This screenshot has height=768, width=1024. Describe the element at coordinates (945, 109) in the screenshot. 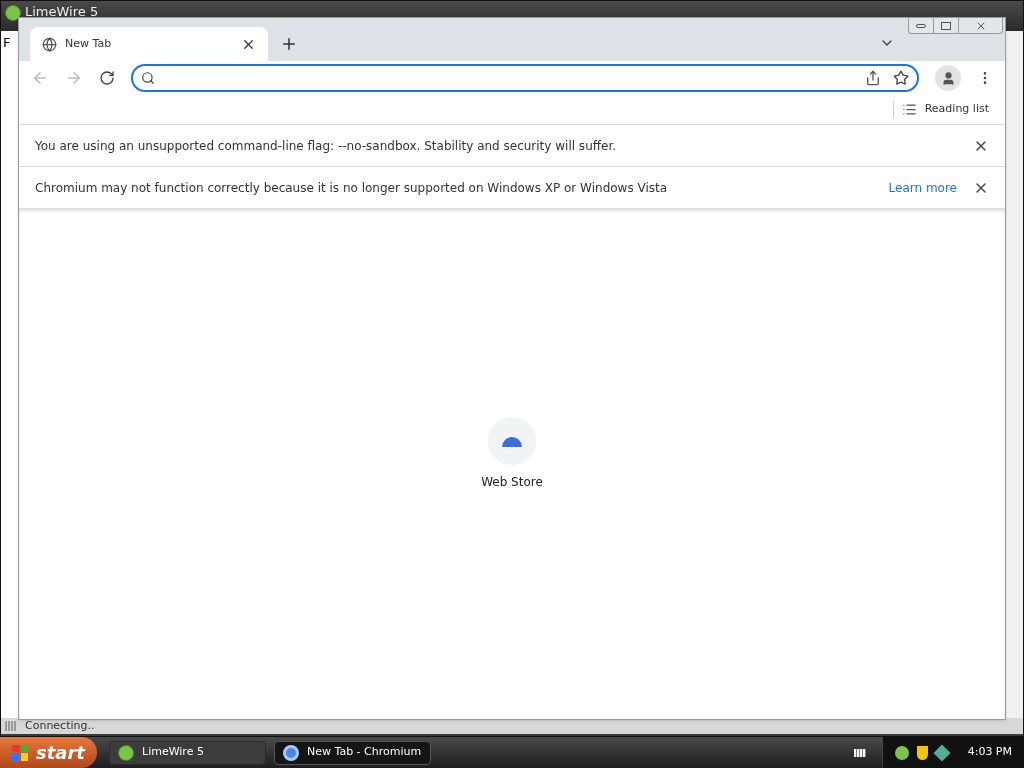

I see `reading-list-button: Reading list` at that location.